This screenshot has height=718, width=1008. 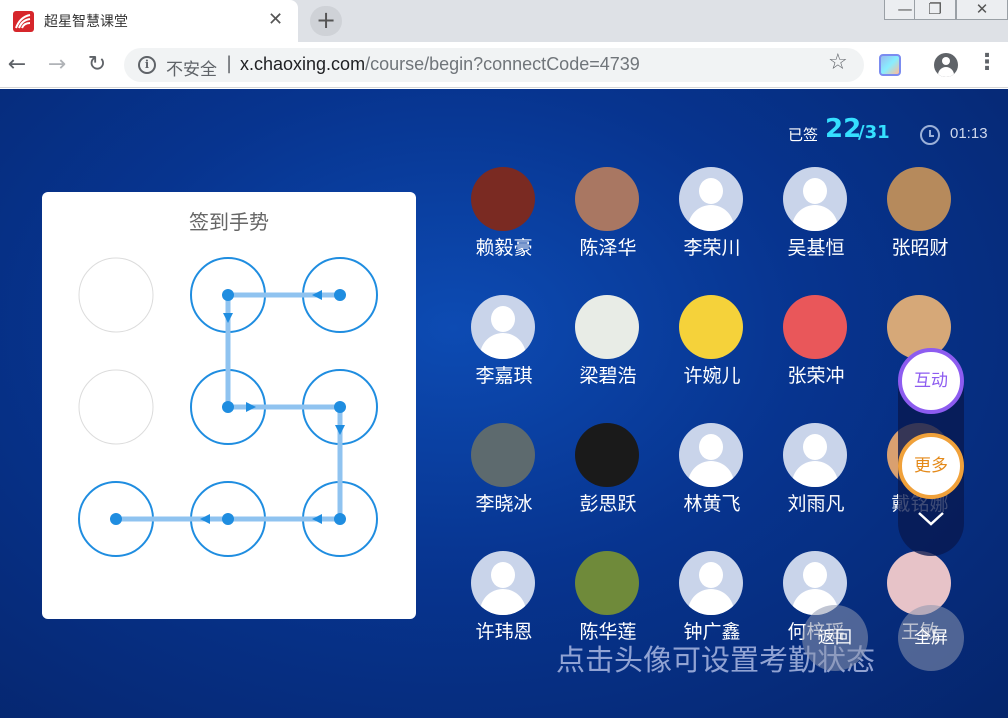 I want to click on student-name: 彭思跃, so click(x=608, y=504).